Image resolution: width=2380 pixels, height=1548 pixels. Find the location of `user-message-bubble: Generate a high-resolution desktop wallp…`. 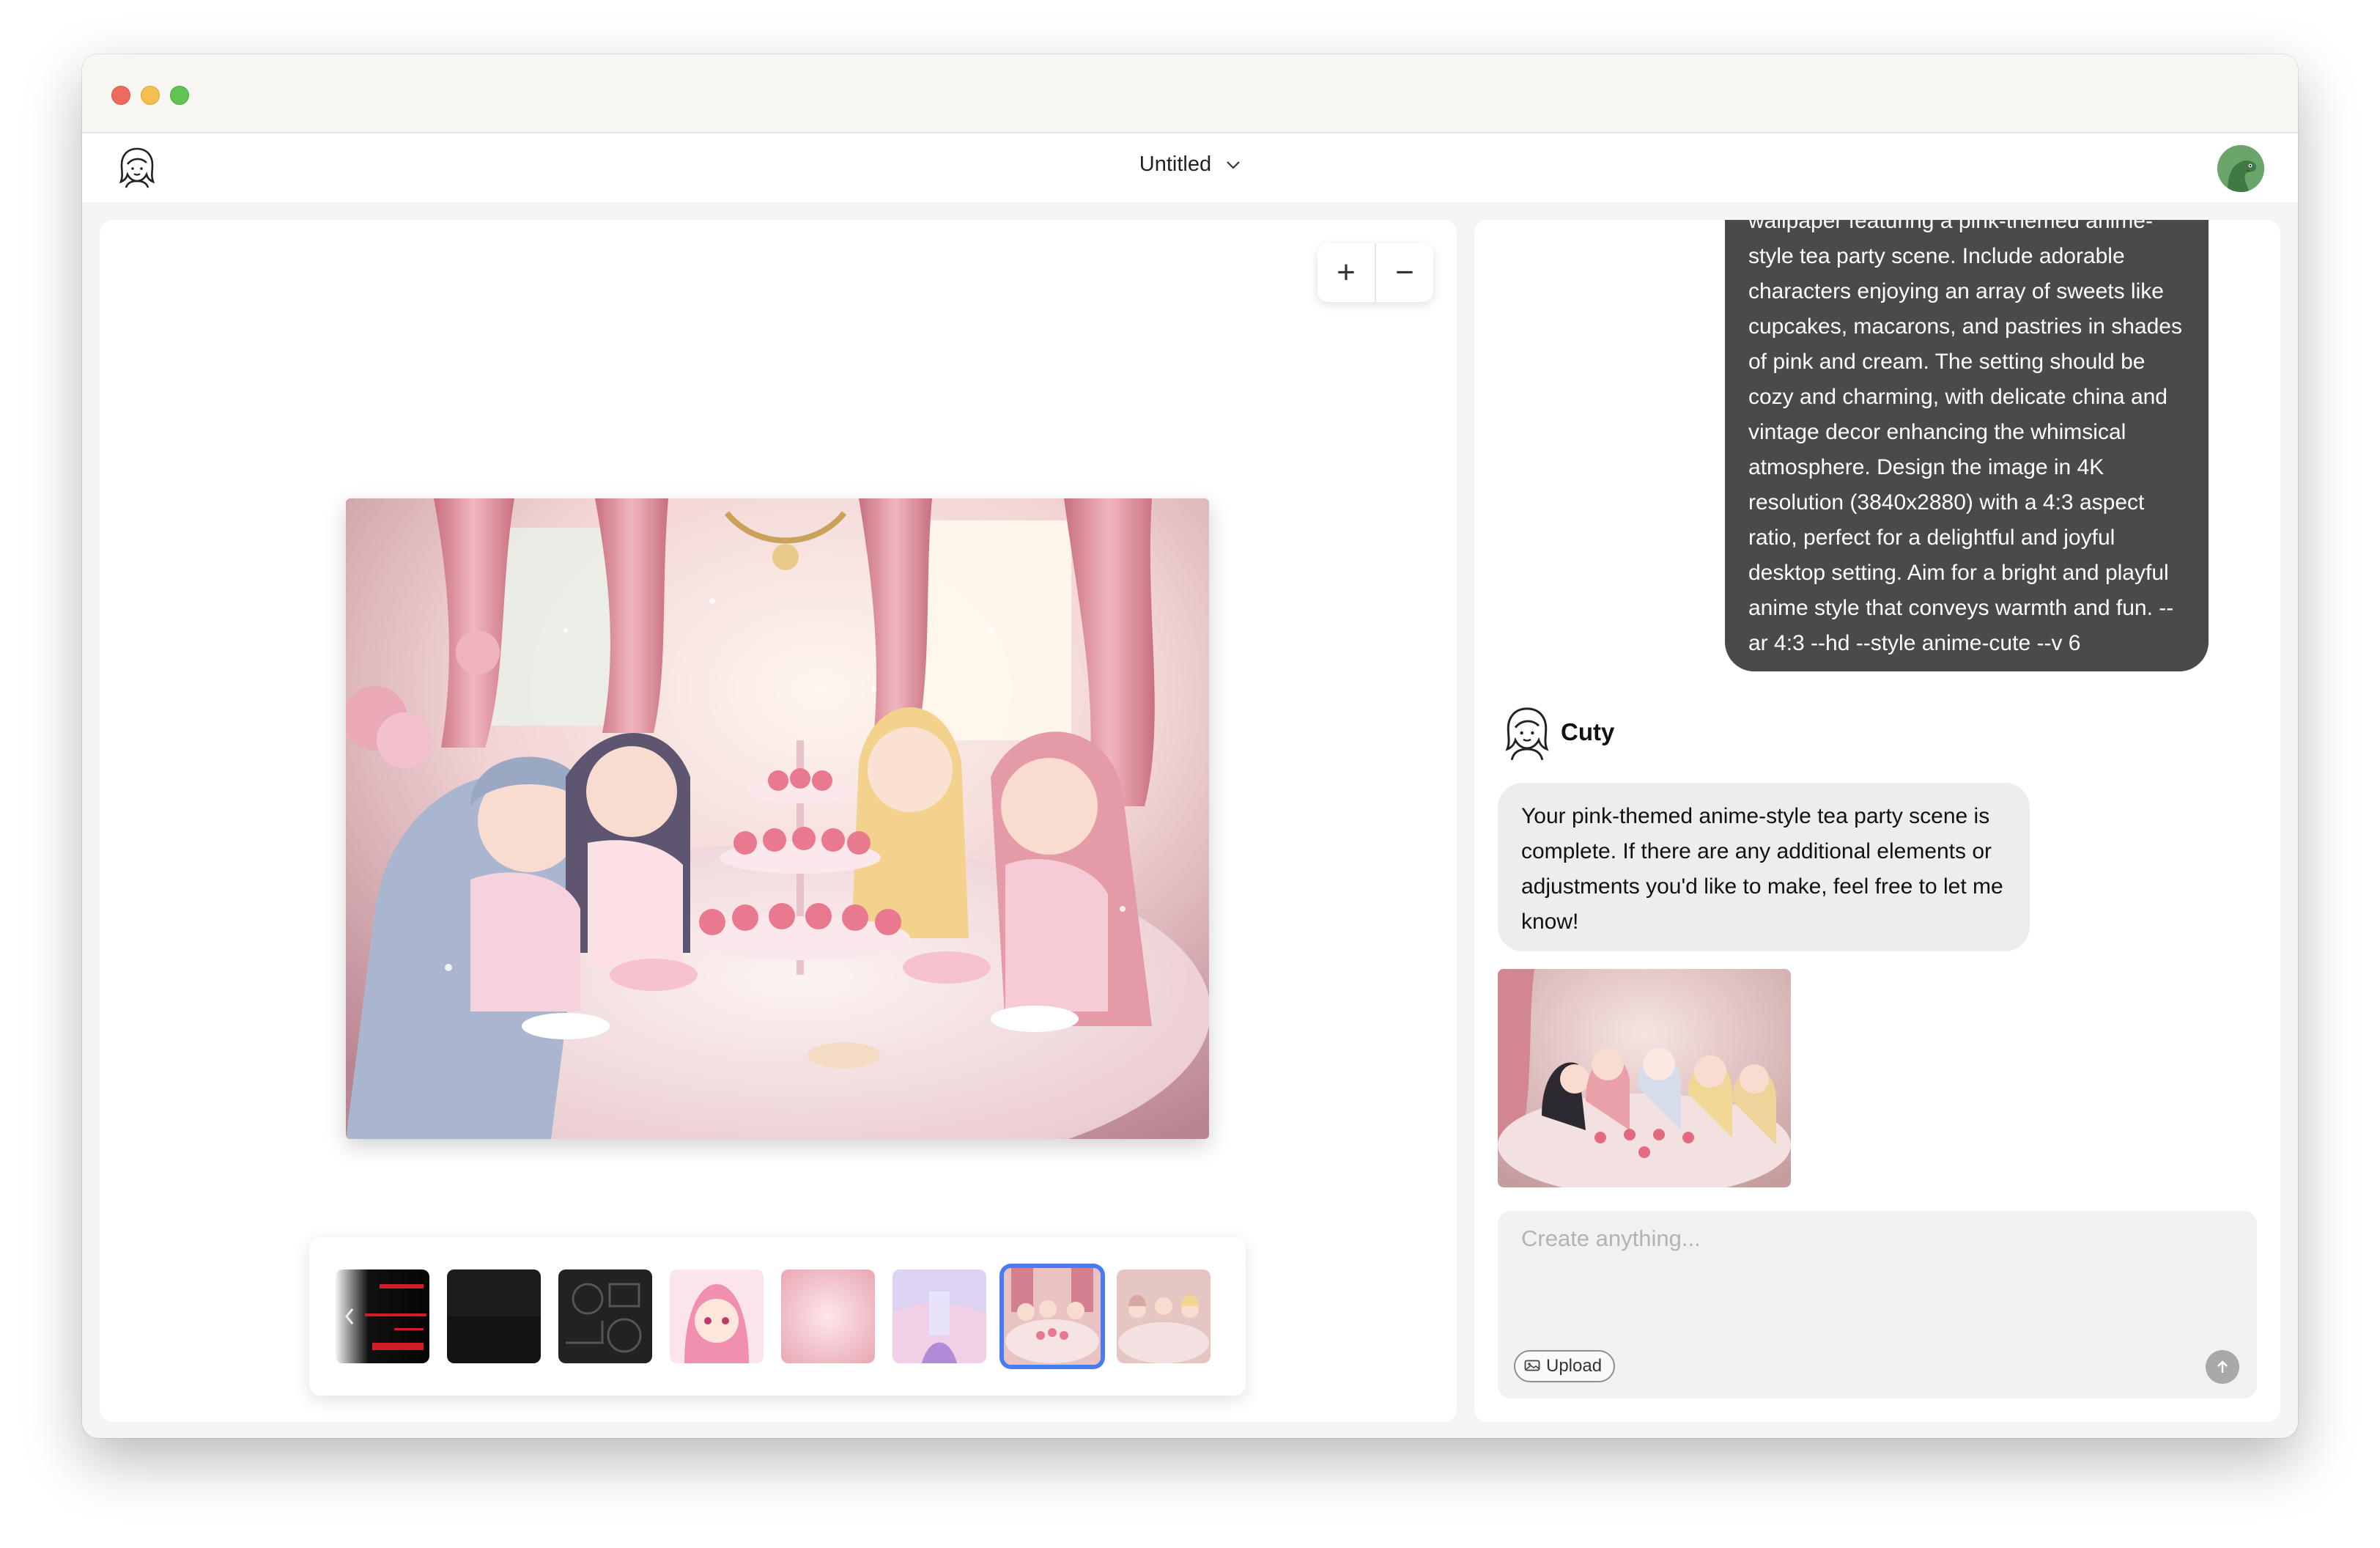

user-message-bubble: Generate a high-resolution desktop wallp… is located at coordinates (1967, 445).